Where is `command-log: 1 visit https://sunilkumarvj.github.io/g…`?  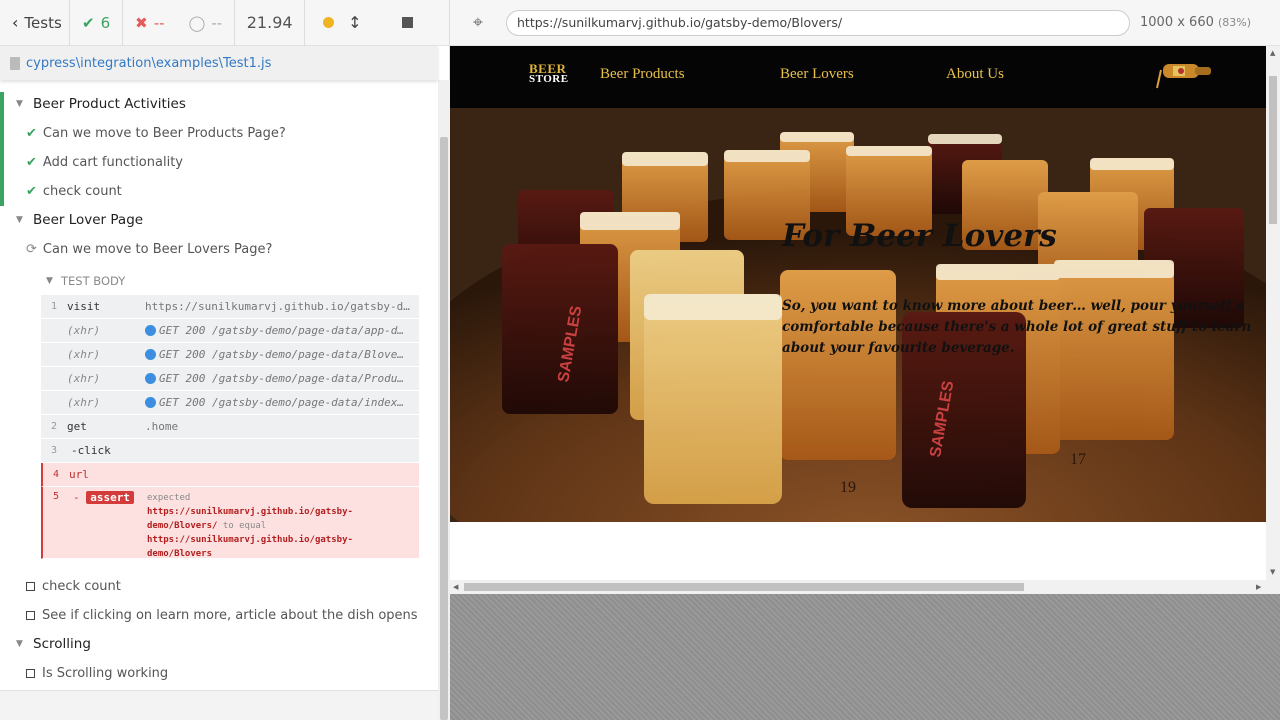 command-log: 1 visit https://sunilkumarvj.github.io/g… is located at coordinates (230, 427).